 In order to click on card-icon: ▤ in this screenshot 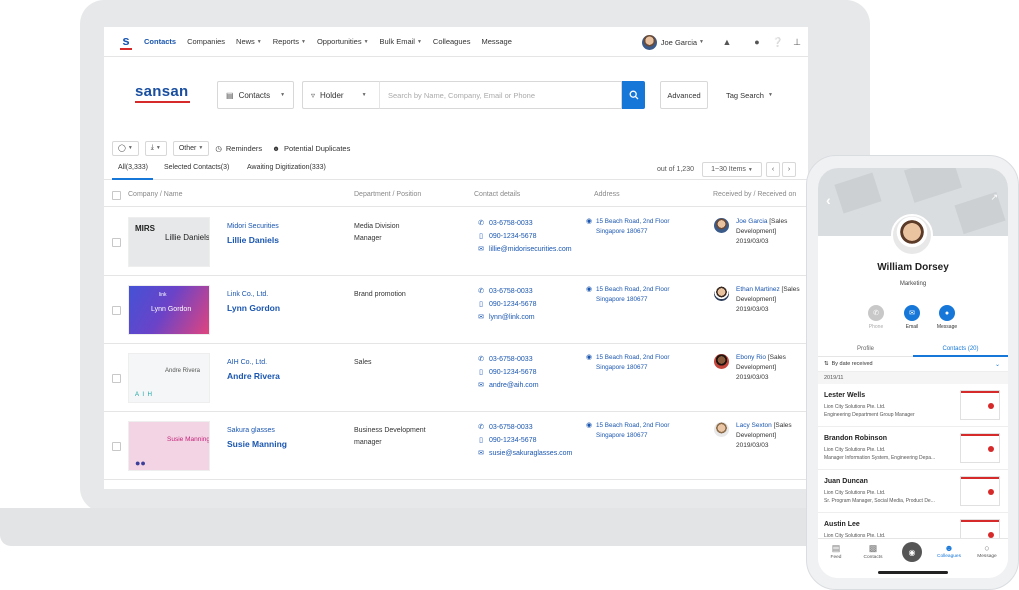, I will do `click(230, 95)`.